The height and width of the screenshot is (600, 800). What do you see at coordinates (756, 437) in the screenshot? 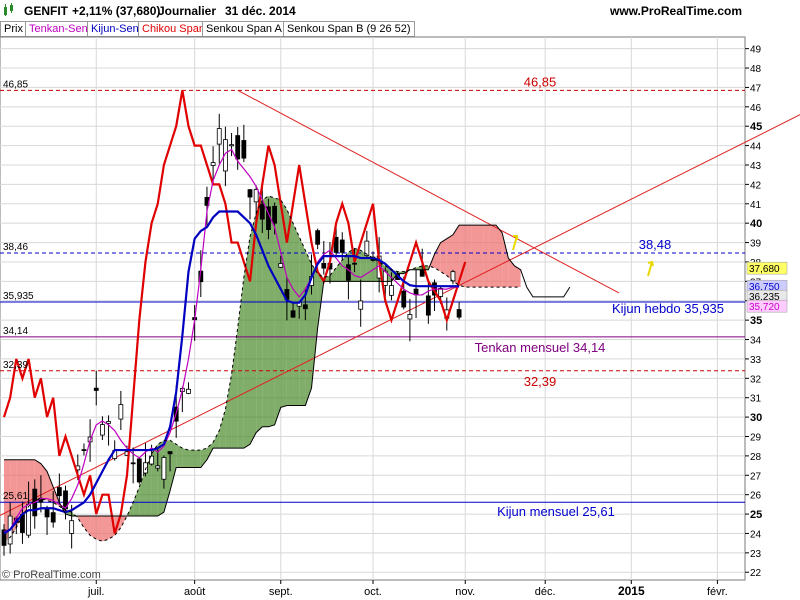
I see `y-tick-label: 29` at bounding box center [756, 437].